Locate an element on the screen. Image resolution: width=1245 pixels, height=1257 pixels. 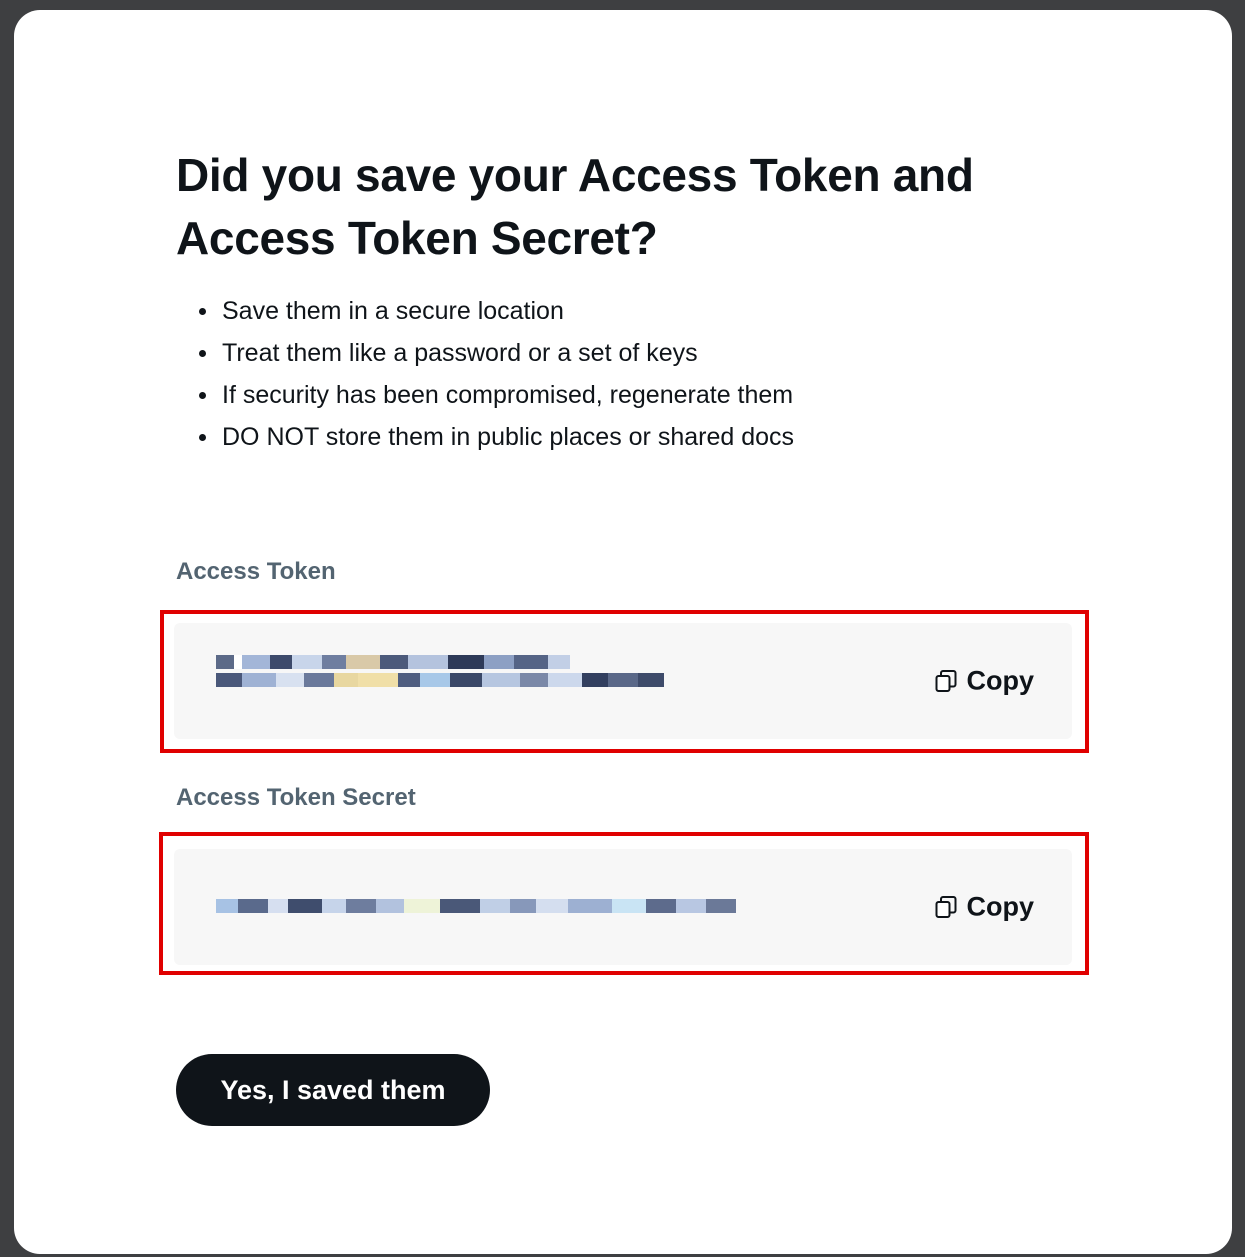
access-token-secret-label: Access Token Secret is located at coordinates (296, 797).